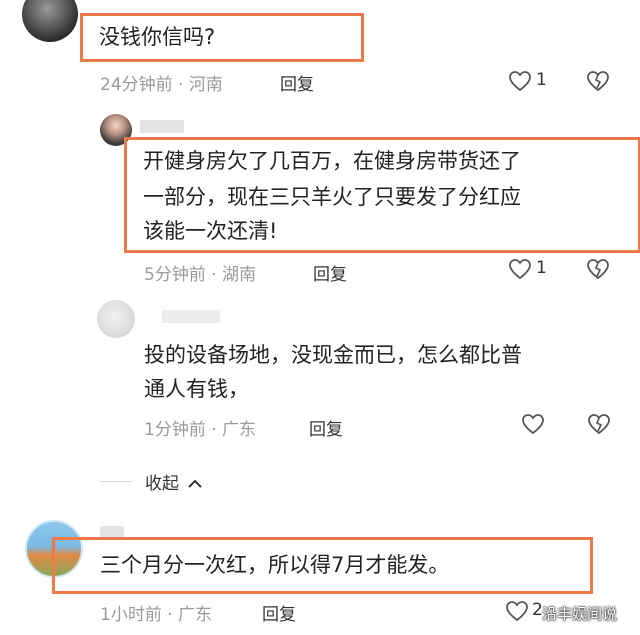  Describe the element at coordinates (196, 389) in the screenshot. I see `comment-3-text-line-2: 通人有钱，` at that location.